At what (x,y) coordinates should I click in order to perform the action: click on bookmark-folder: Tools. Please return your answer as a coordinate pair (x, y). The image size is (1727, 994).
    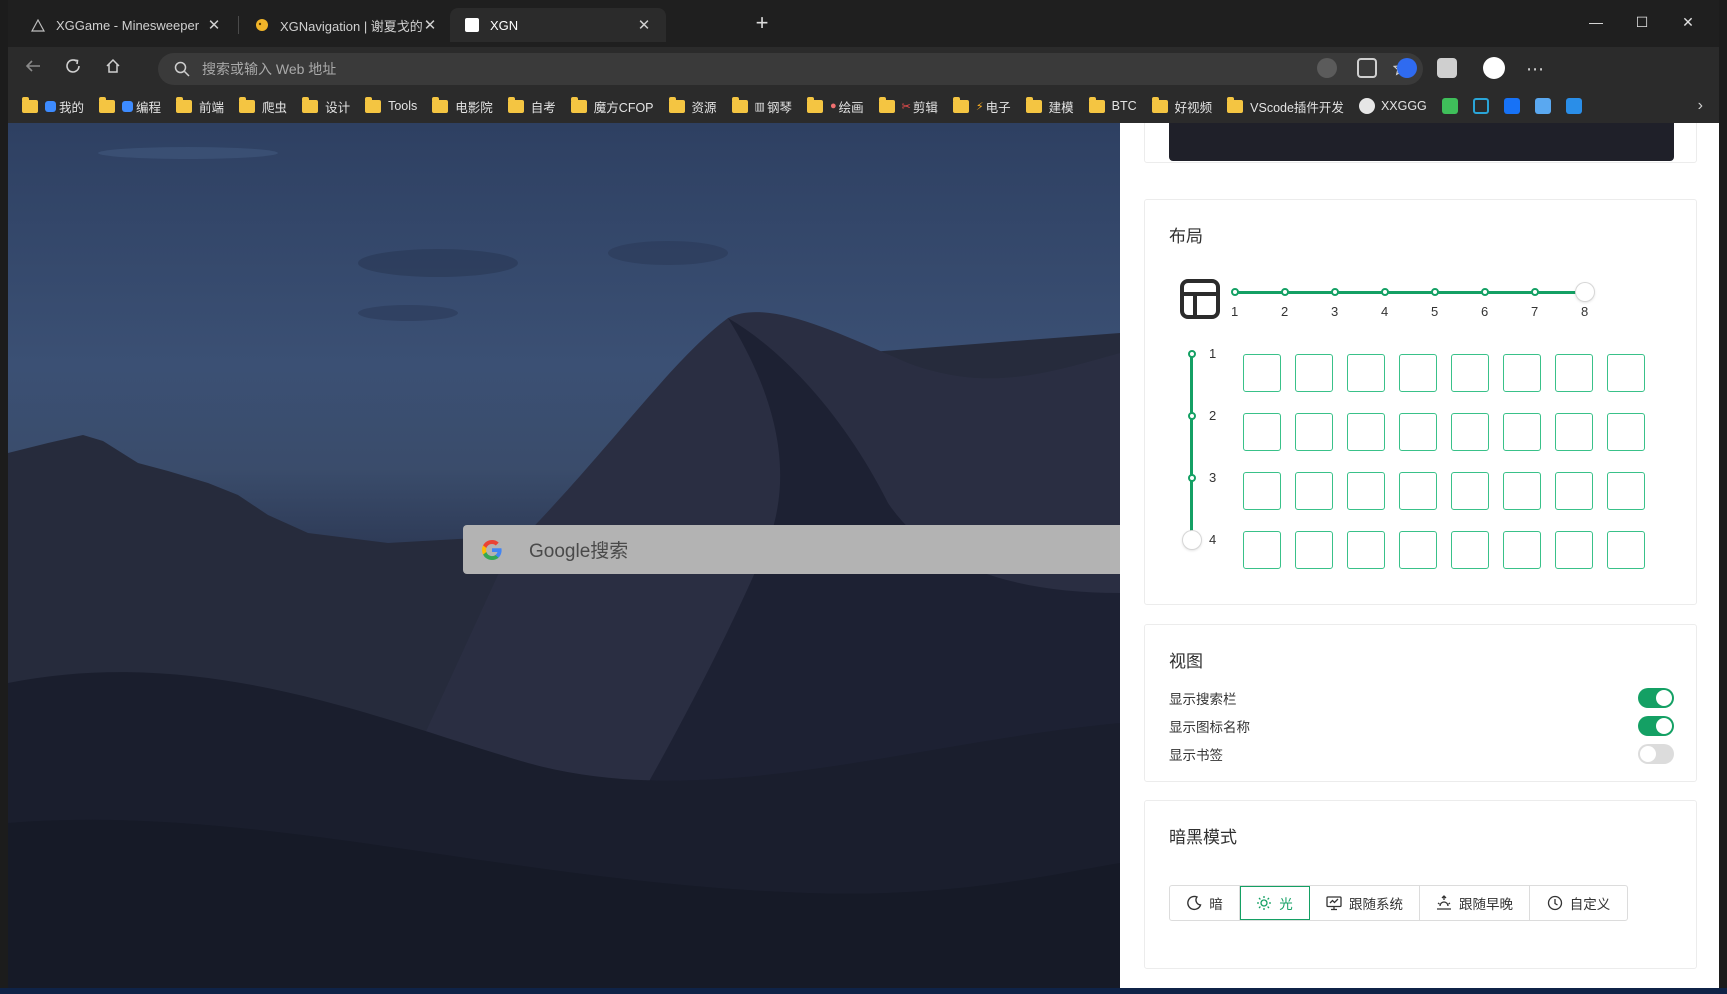
    Looking at the image, I should click on (391, 104).